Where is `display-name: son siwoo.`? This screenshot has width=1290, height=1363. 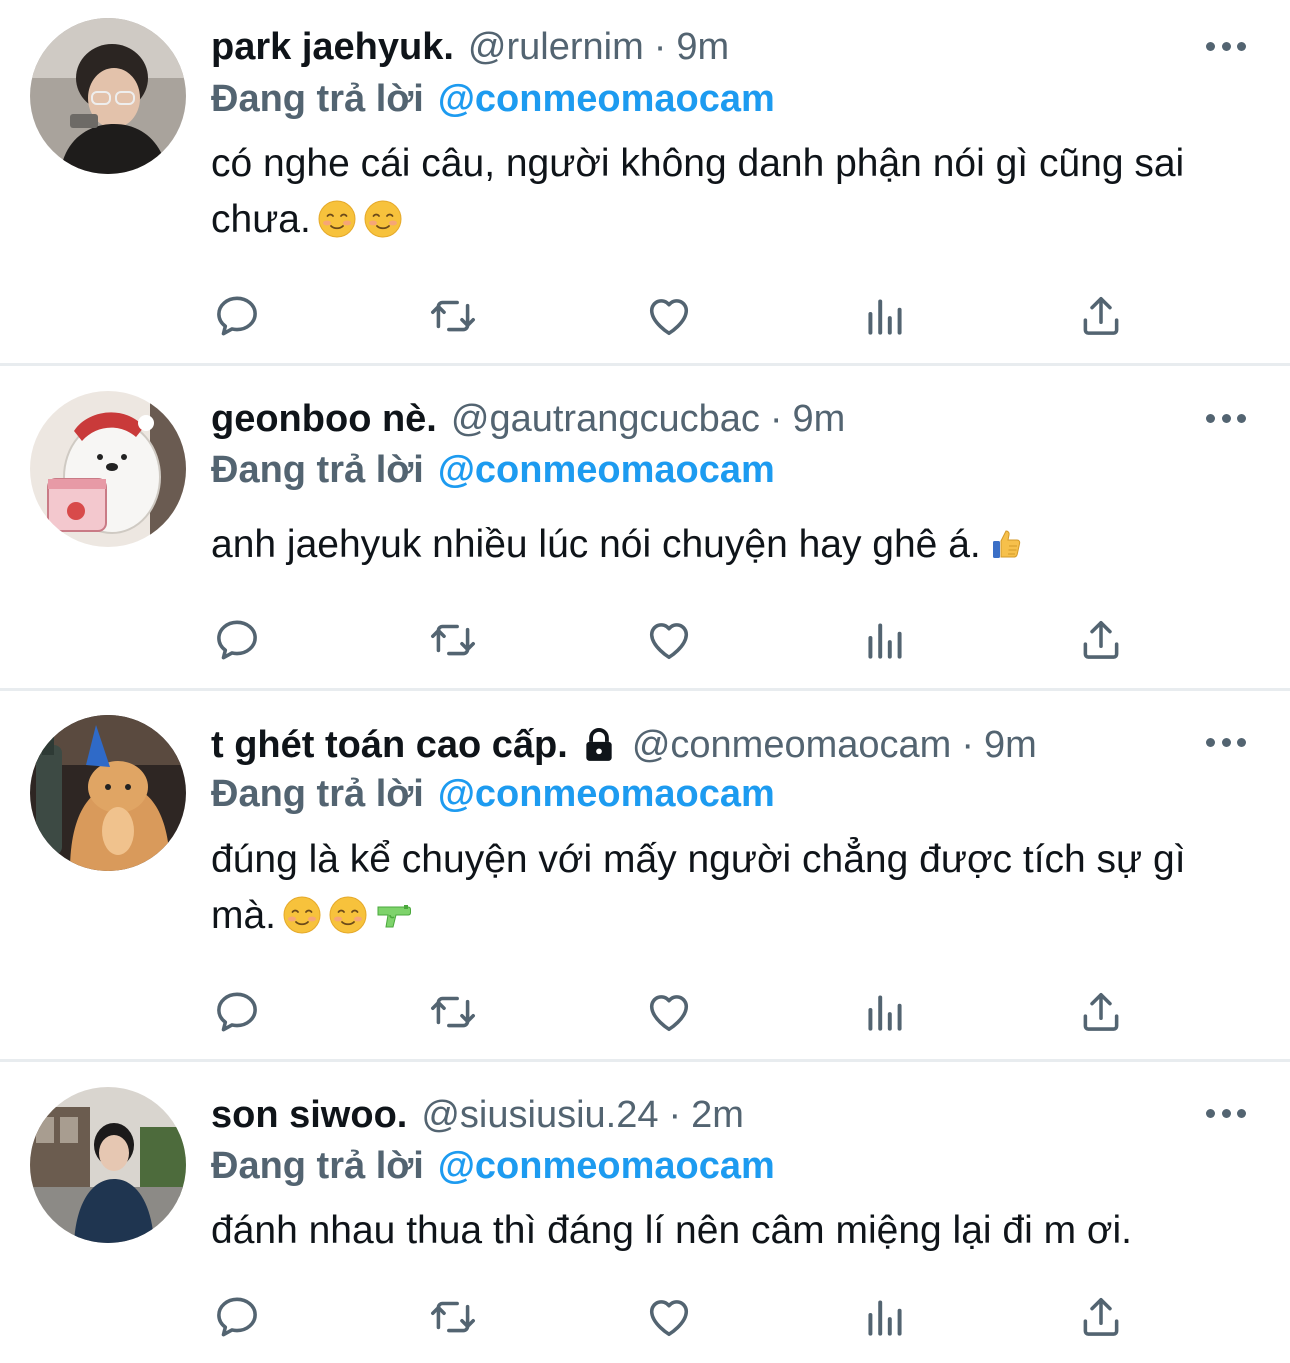 display-name: son siwoo. is located at coordinates (309, 1115).